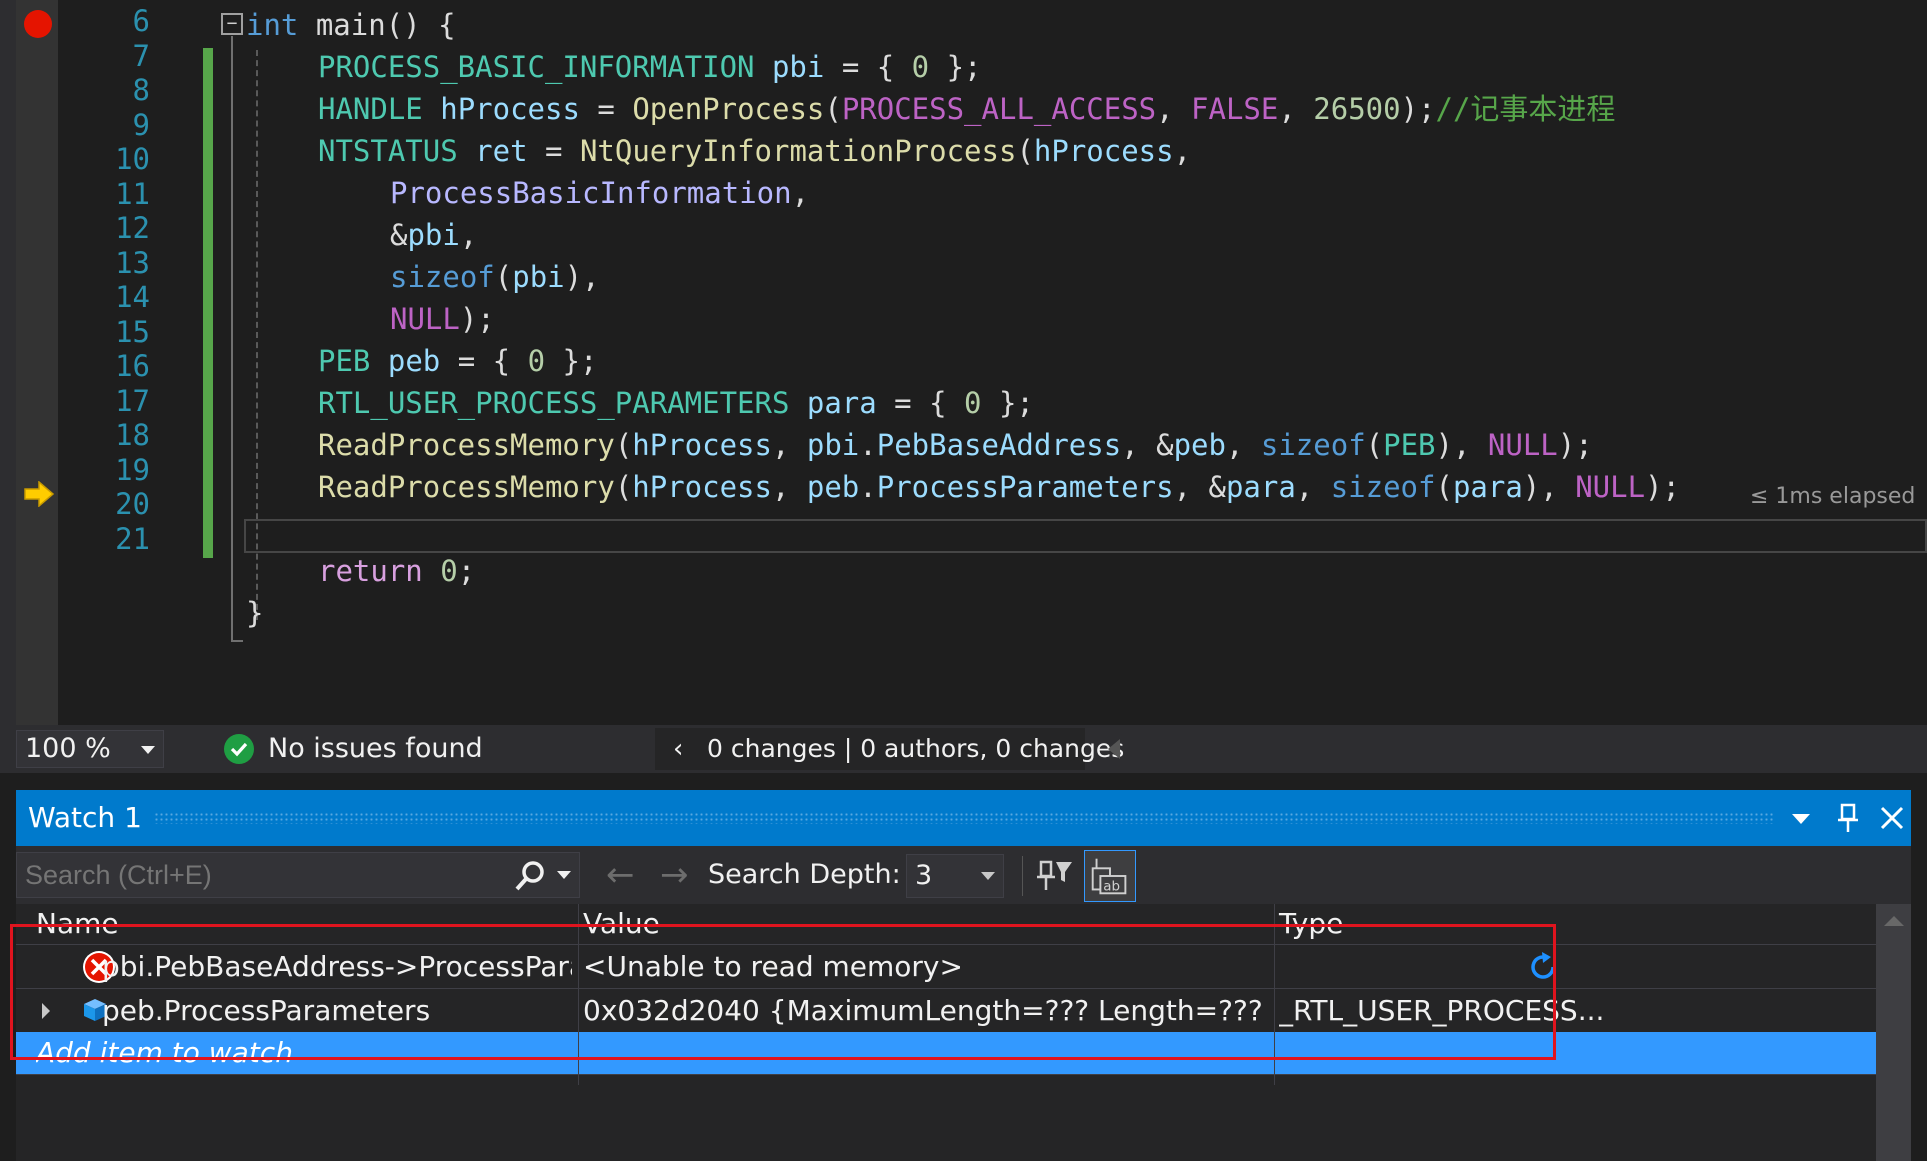 This screenshot has width=1927, height=1161. What do you see at coordinates (495, 277) in the screenshot?
I see `code-line-12: sizeof(pbi),` at bounding box center [495, 277].